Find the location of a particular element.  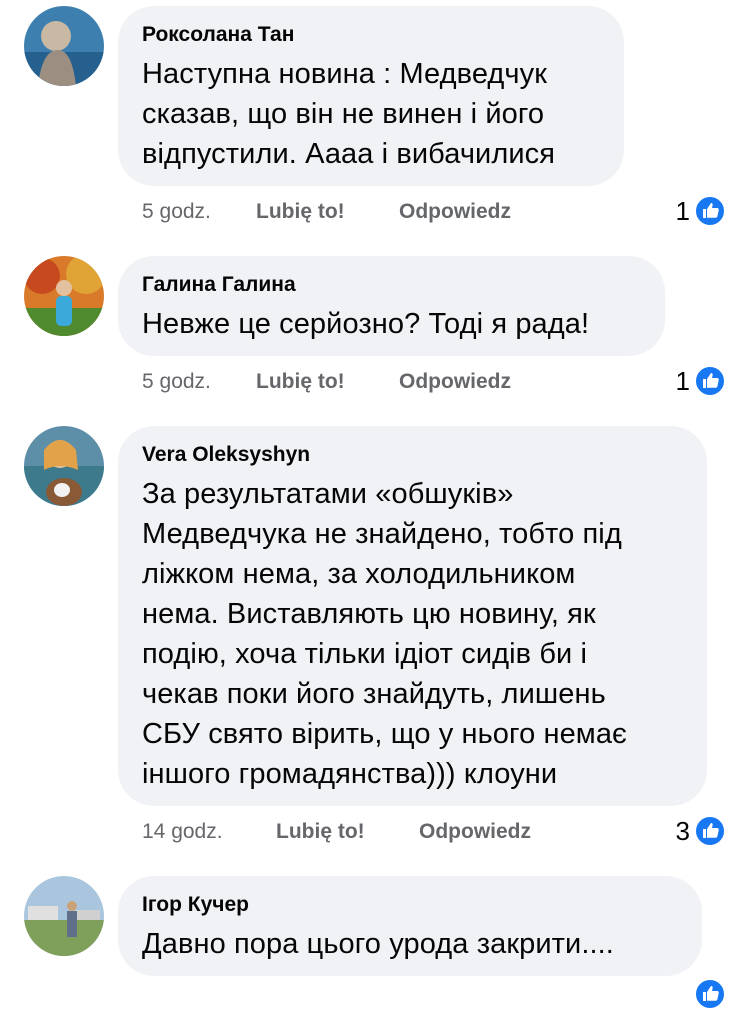

comment-text: Невже це серйозно? Тоді я рада! is located at coordinates (366, 324).